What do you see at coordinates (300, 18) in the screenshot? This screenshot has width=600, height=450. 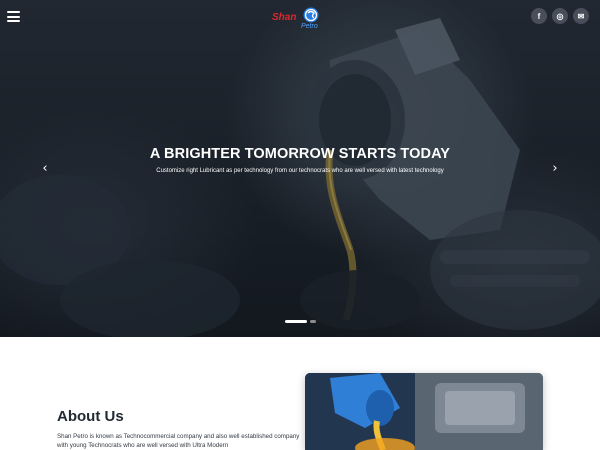 I see `brand-logo: Shan Petro` at bounding box center [300, 18].